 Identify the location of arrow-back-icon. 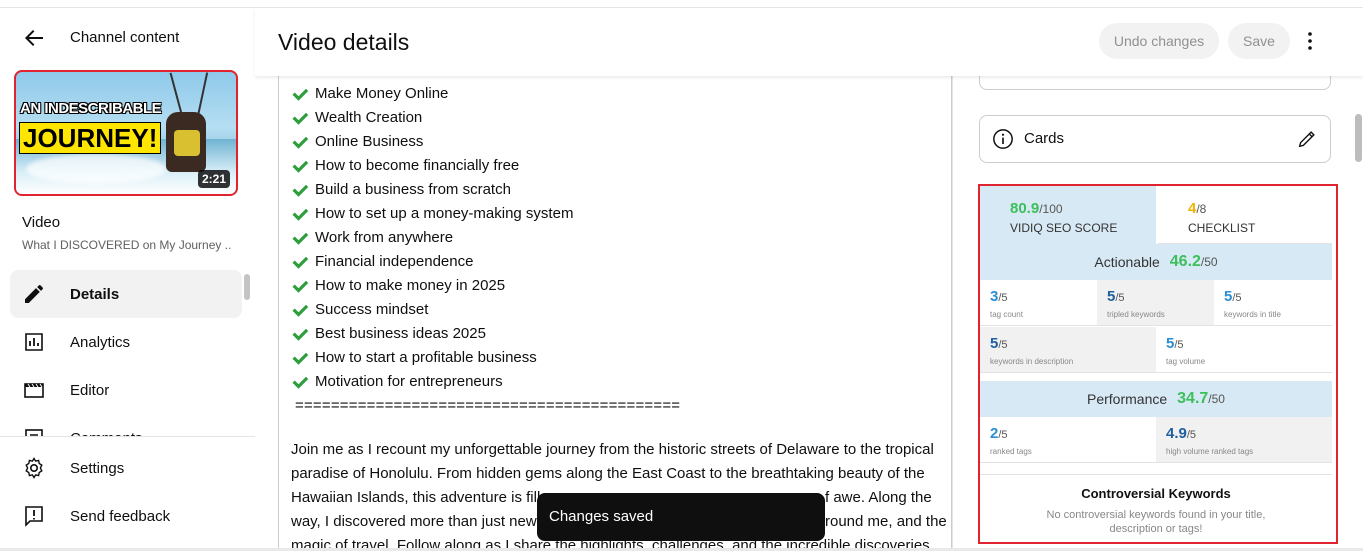
(34, 38).